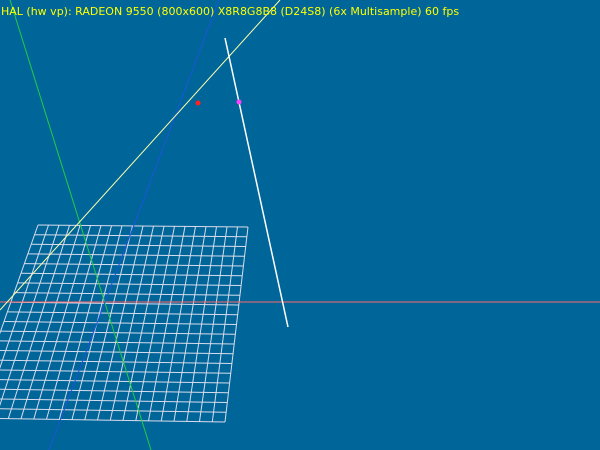 This screenshot has width=600, height=450. Describe the element at coordinates (198, 103) in the screenshot. I see `red-intersection-marker` at that location.